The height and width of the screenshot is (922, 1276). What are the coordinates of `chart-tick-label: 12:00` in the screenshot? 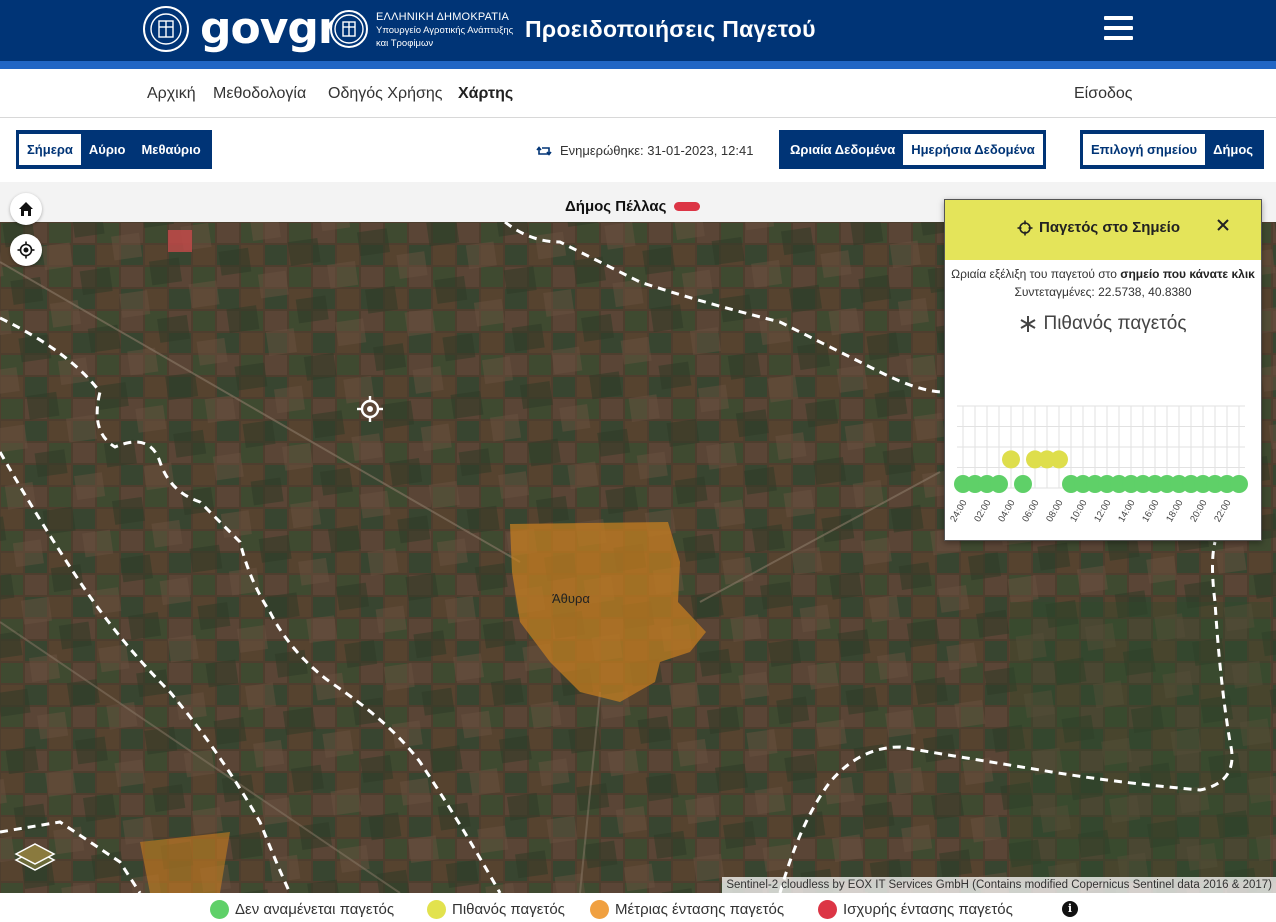 It's located at (1102, 511).